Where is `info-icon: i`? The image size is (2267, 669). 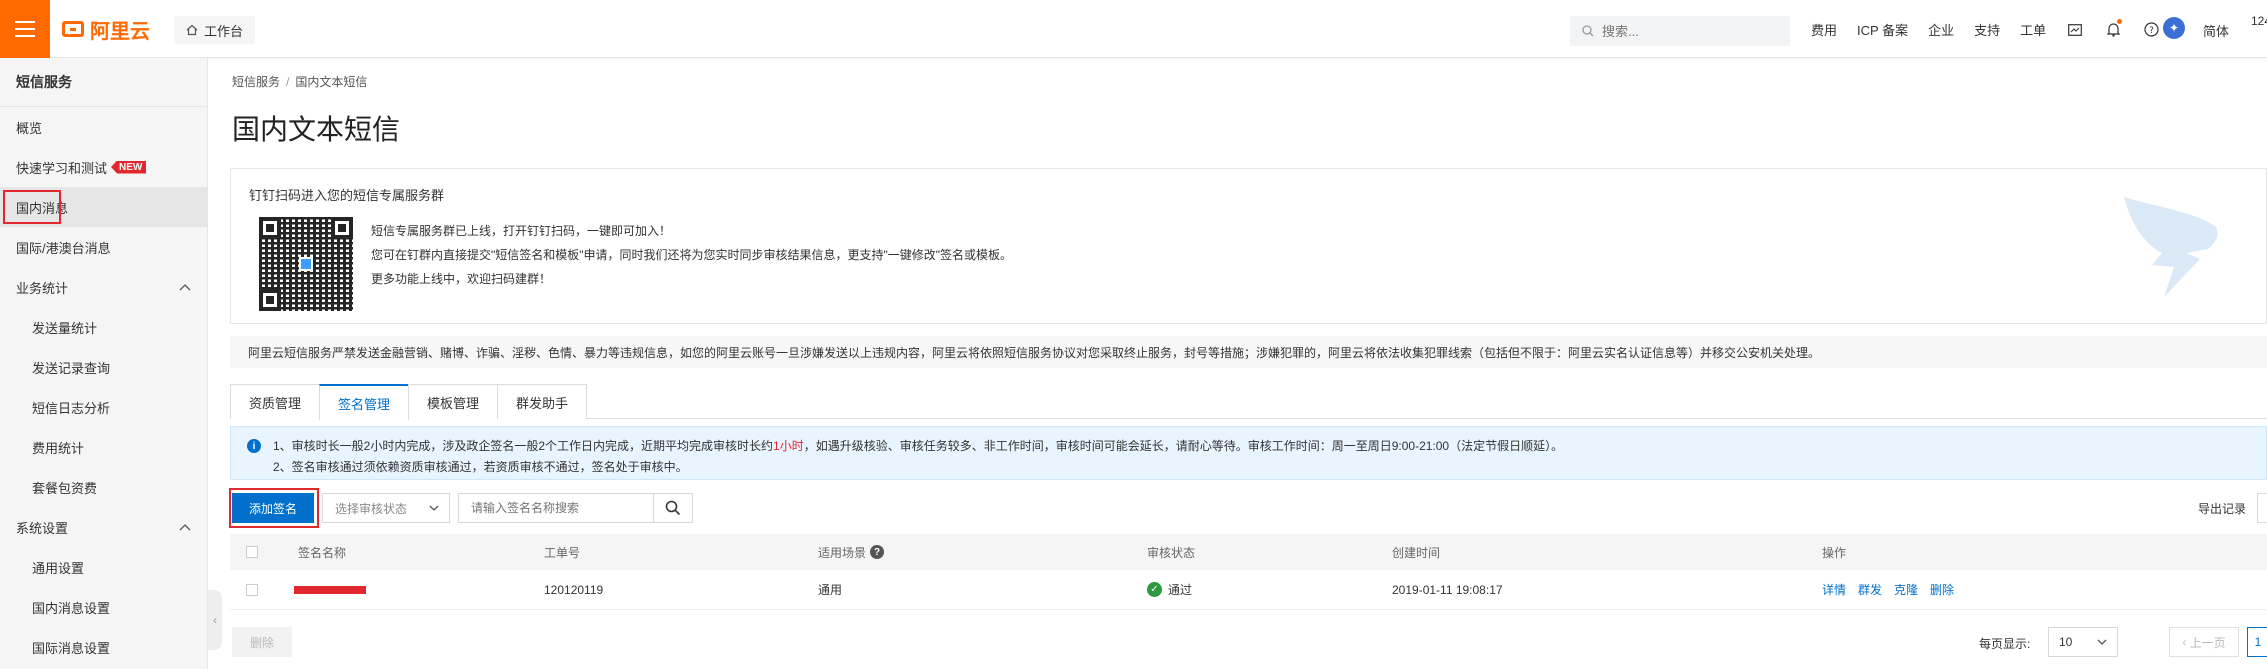 info-icon: i is located at coordinates (254, 446).